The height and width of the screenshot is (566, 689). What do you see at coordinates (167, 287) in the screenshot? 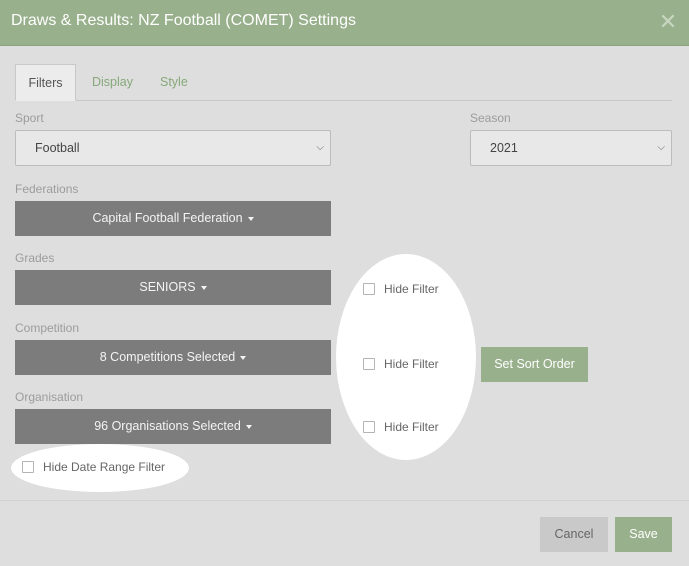
I see `grades-dropdown-value: SENIORS` at bounding box center [167, 287].